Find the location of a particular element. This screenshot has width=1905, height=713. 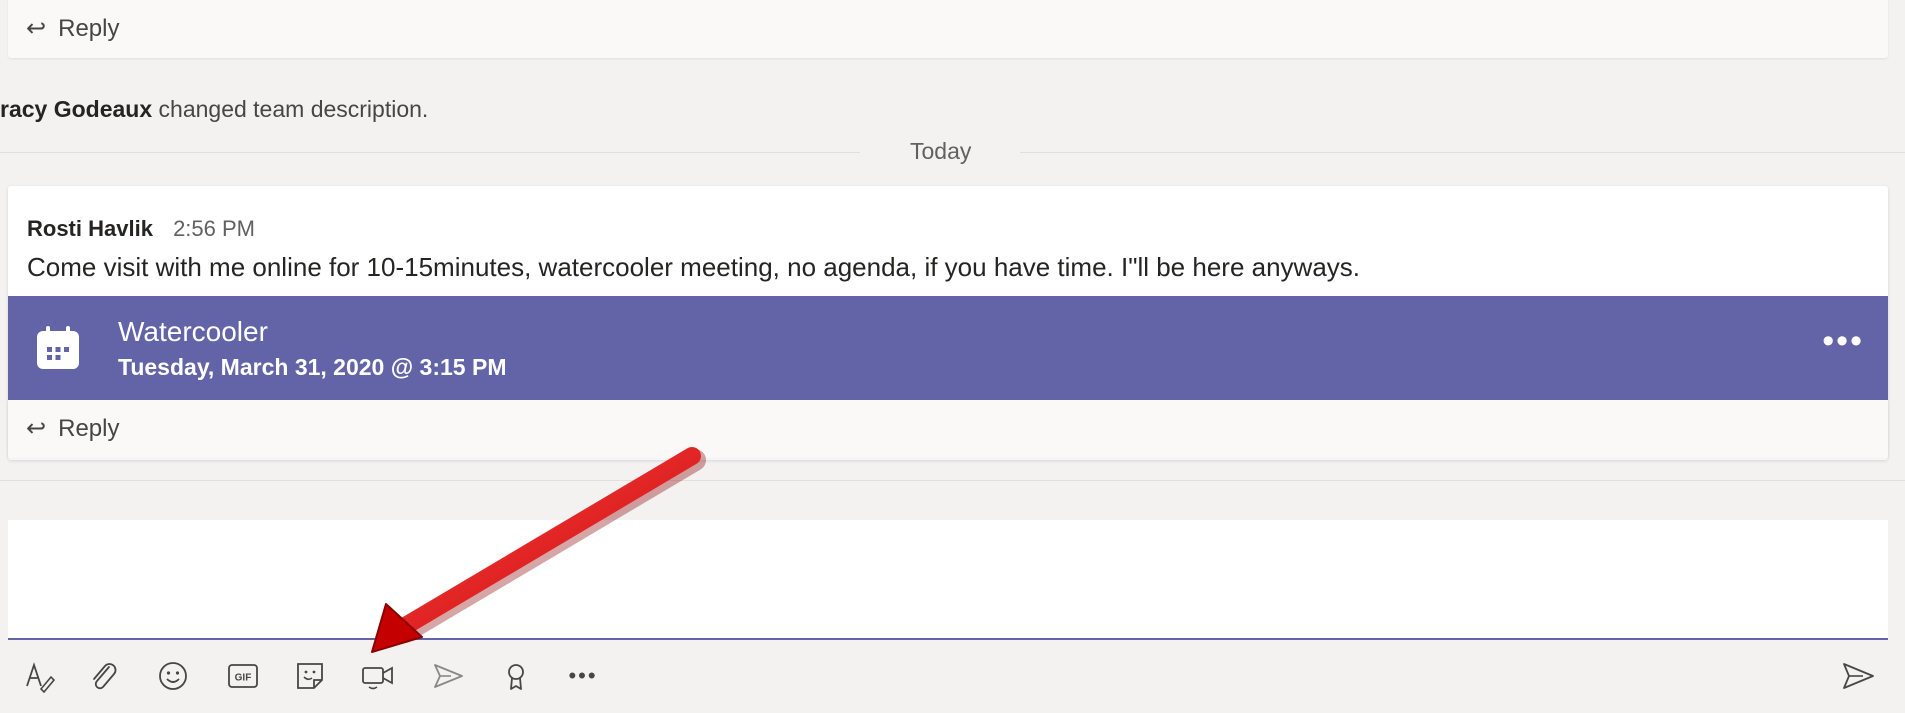

meet-now-button is located at coordinates (378, 676).